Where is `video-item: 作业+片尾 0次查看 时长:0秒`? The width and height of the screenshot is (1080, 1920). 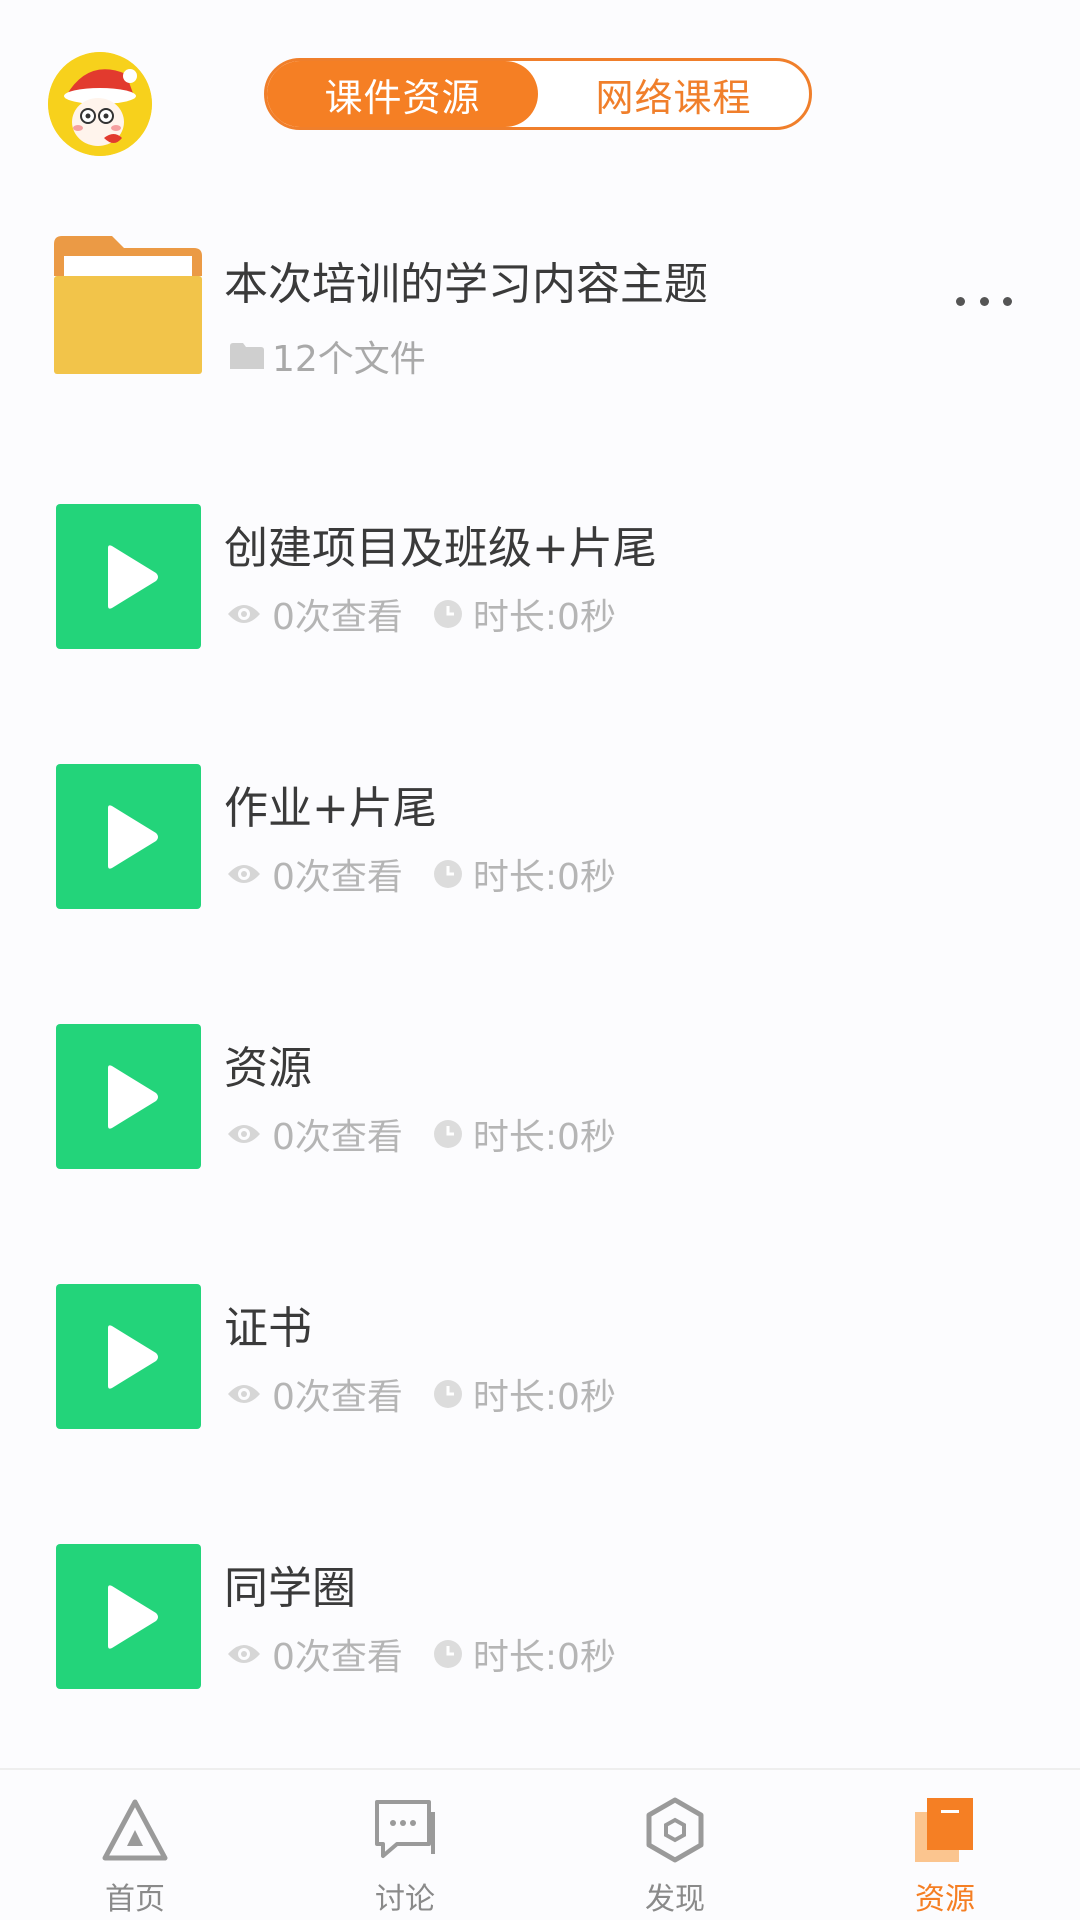
video-item: 作业+片尾 0次查看 时长:0秒 is located at coordinates (540, 868).